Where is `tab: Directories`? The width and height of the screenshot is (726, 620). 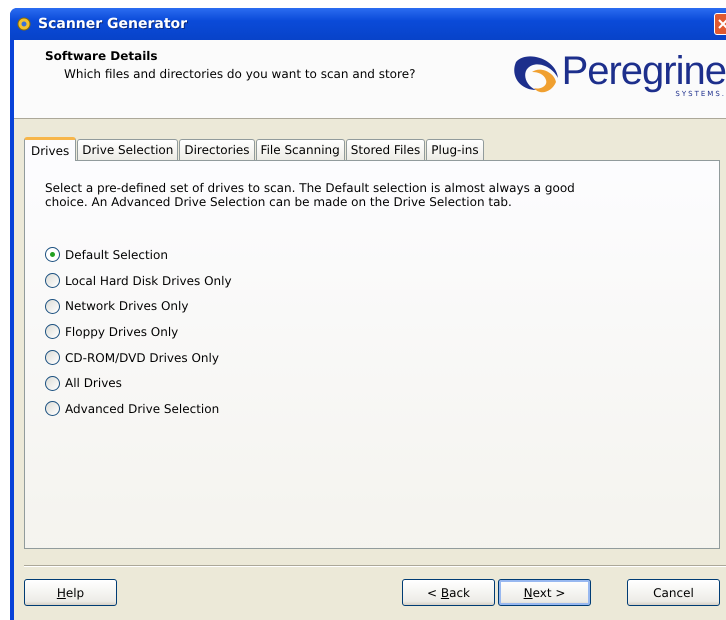
tab: Directories is located at coordinates (217, 149).